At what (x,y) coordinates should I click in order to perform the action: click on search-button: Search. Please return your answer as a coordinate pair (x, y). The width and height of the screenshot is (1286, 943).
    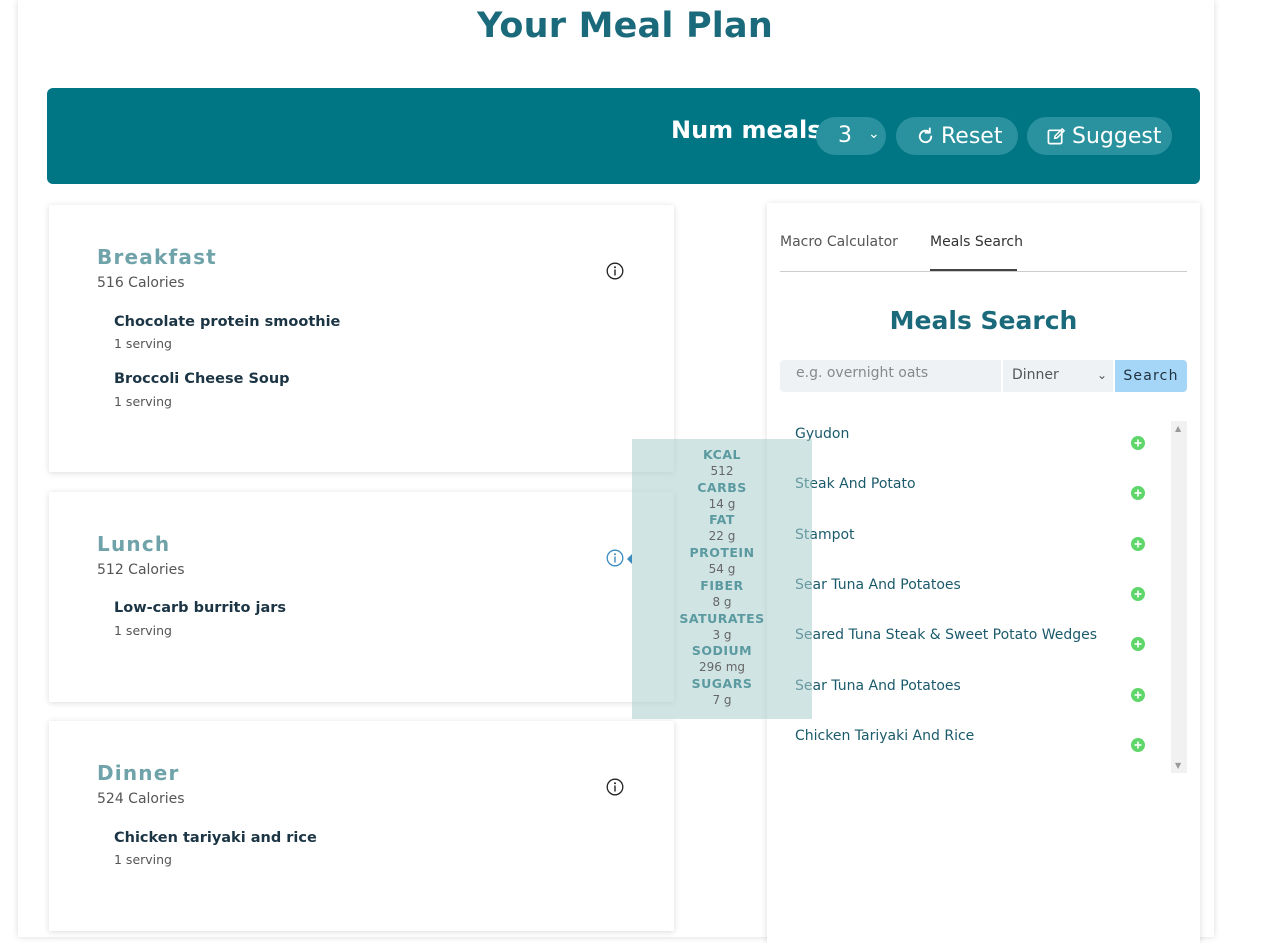
    Looking at the image, I should click on (1151, 376).